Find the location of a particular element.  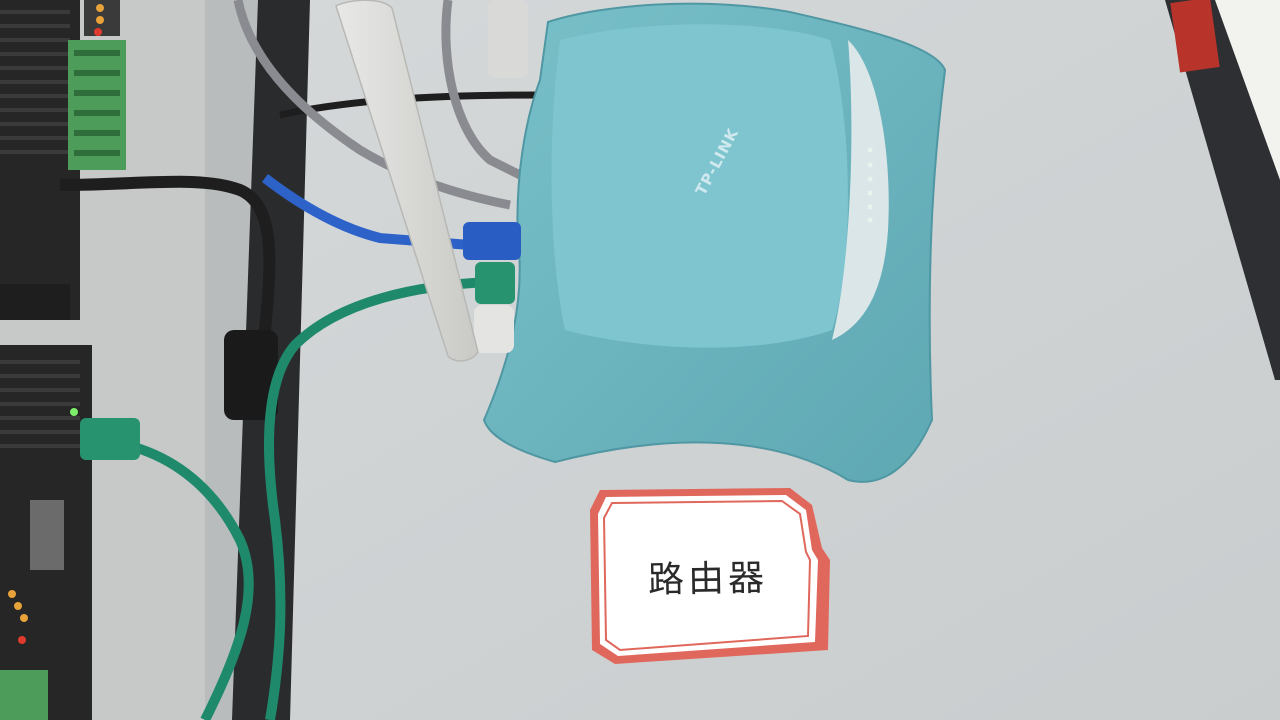

antenna-base is located at coordinates (494, 329).